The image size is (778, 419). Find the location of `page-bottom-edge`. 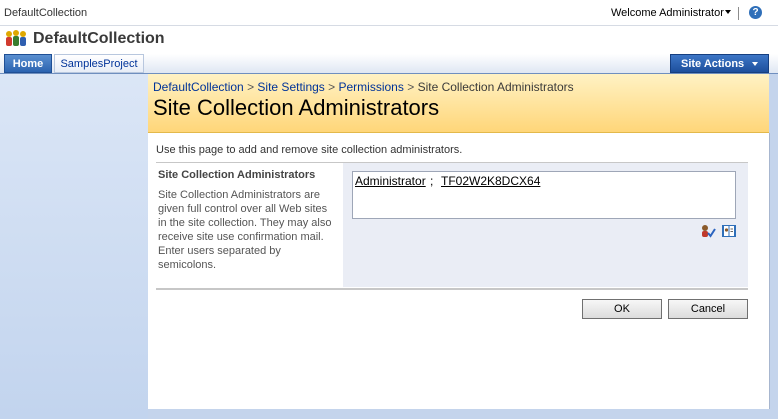

page-bottom-edge is located at coordinates (458, 414).